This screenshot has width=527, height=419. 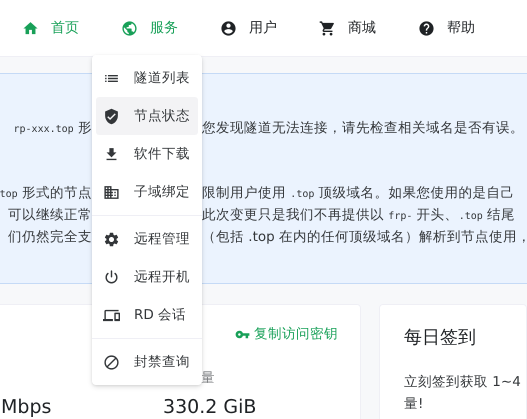 I want to click on power-icon, so click(x=111, y=277).